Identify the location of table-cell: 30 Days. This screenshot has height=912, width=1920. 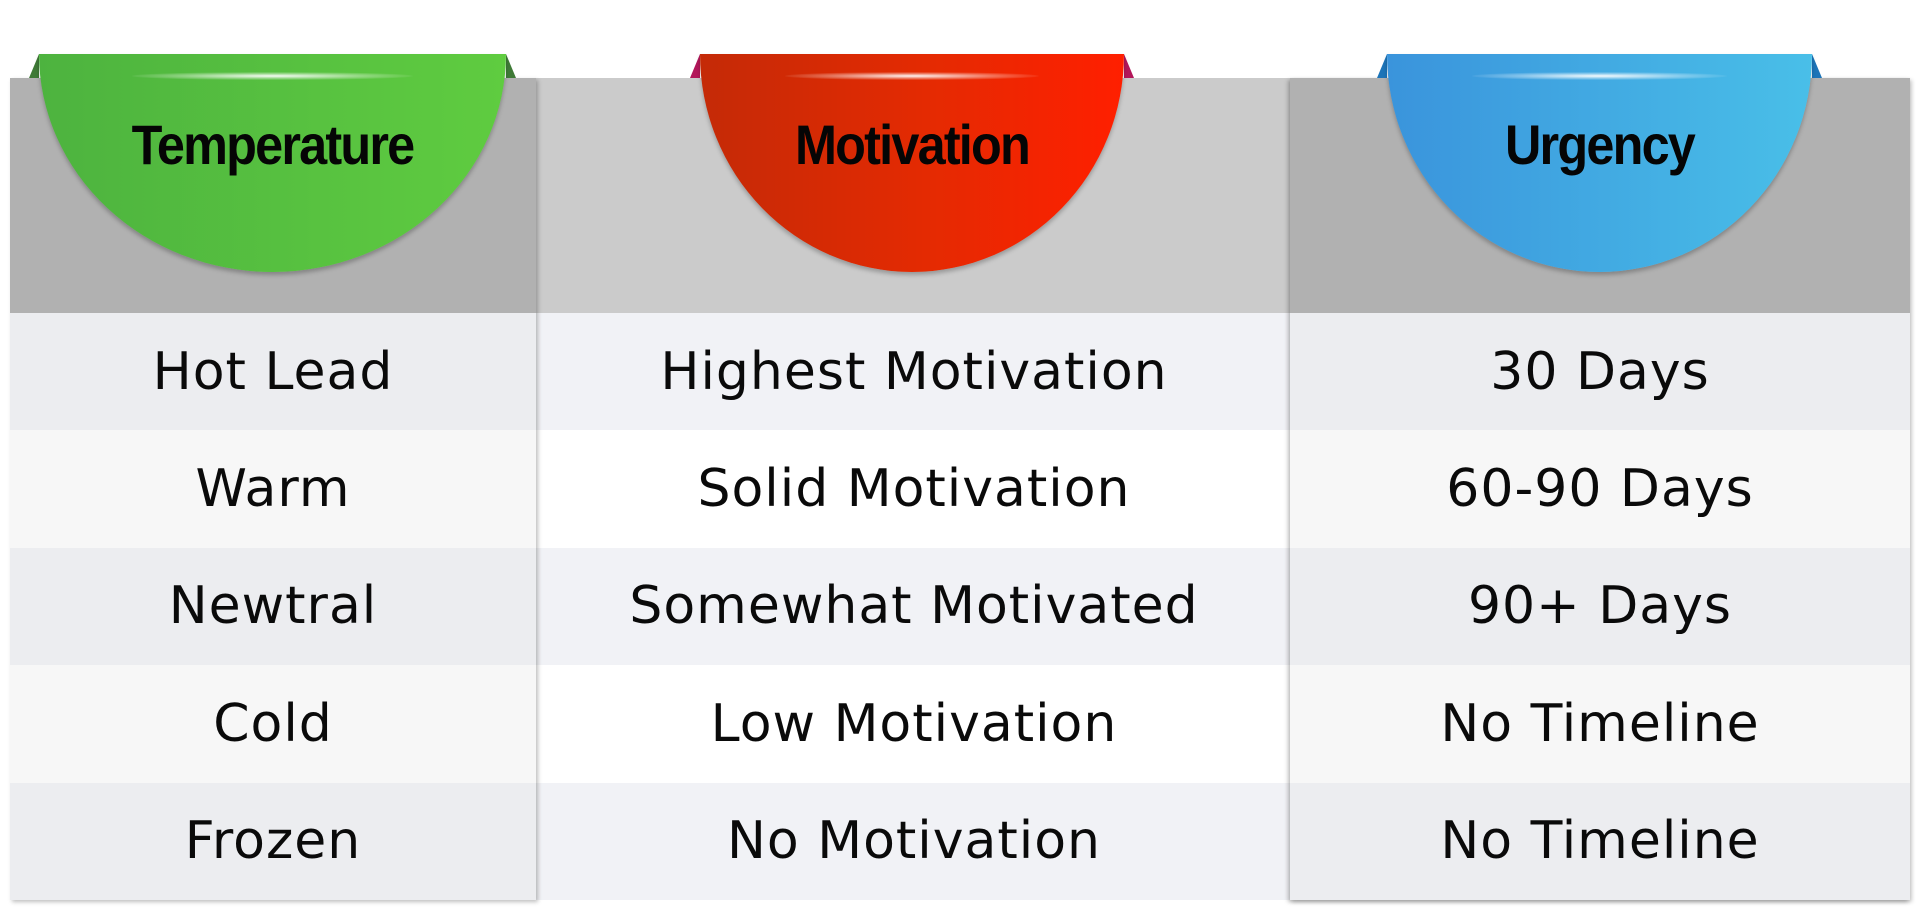
(1600, 372).